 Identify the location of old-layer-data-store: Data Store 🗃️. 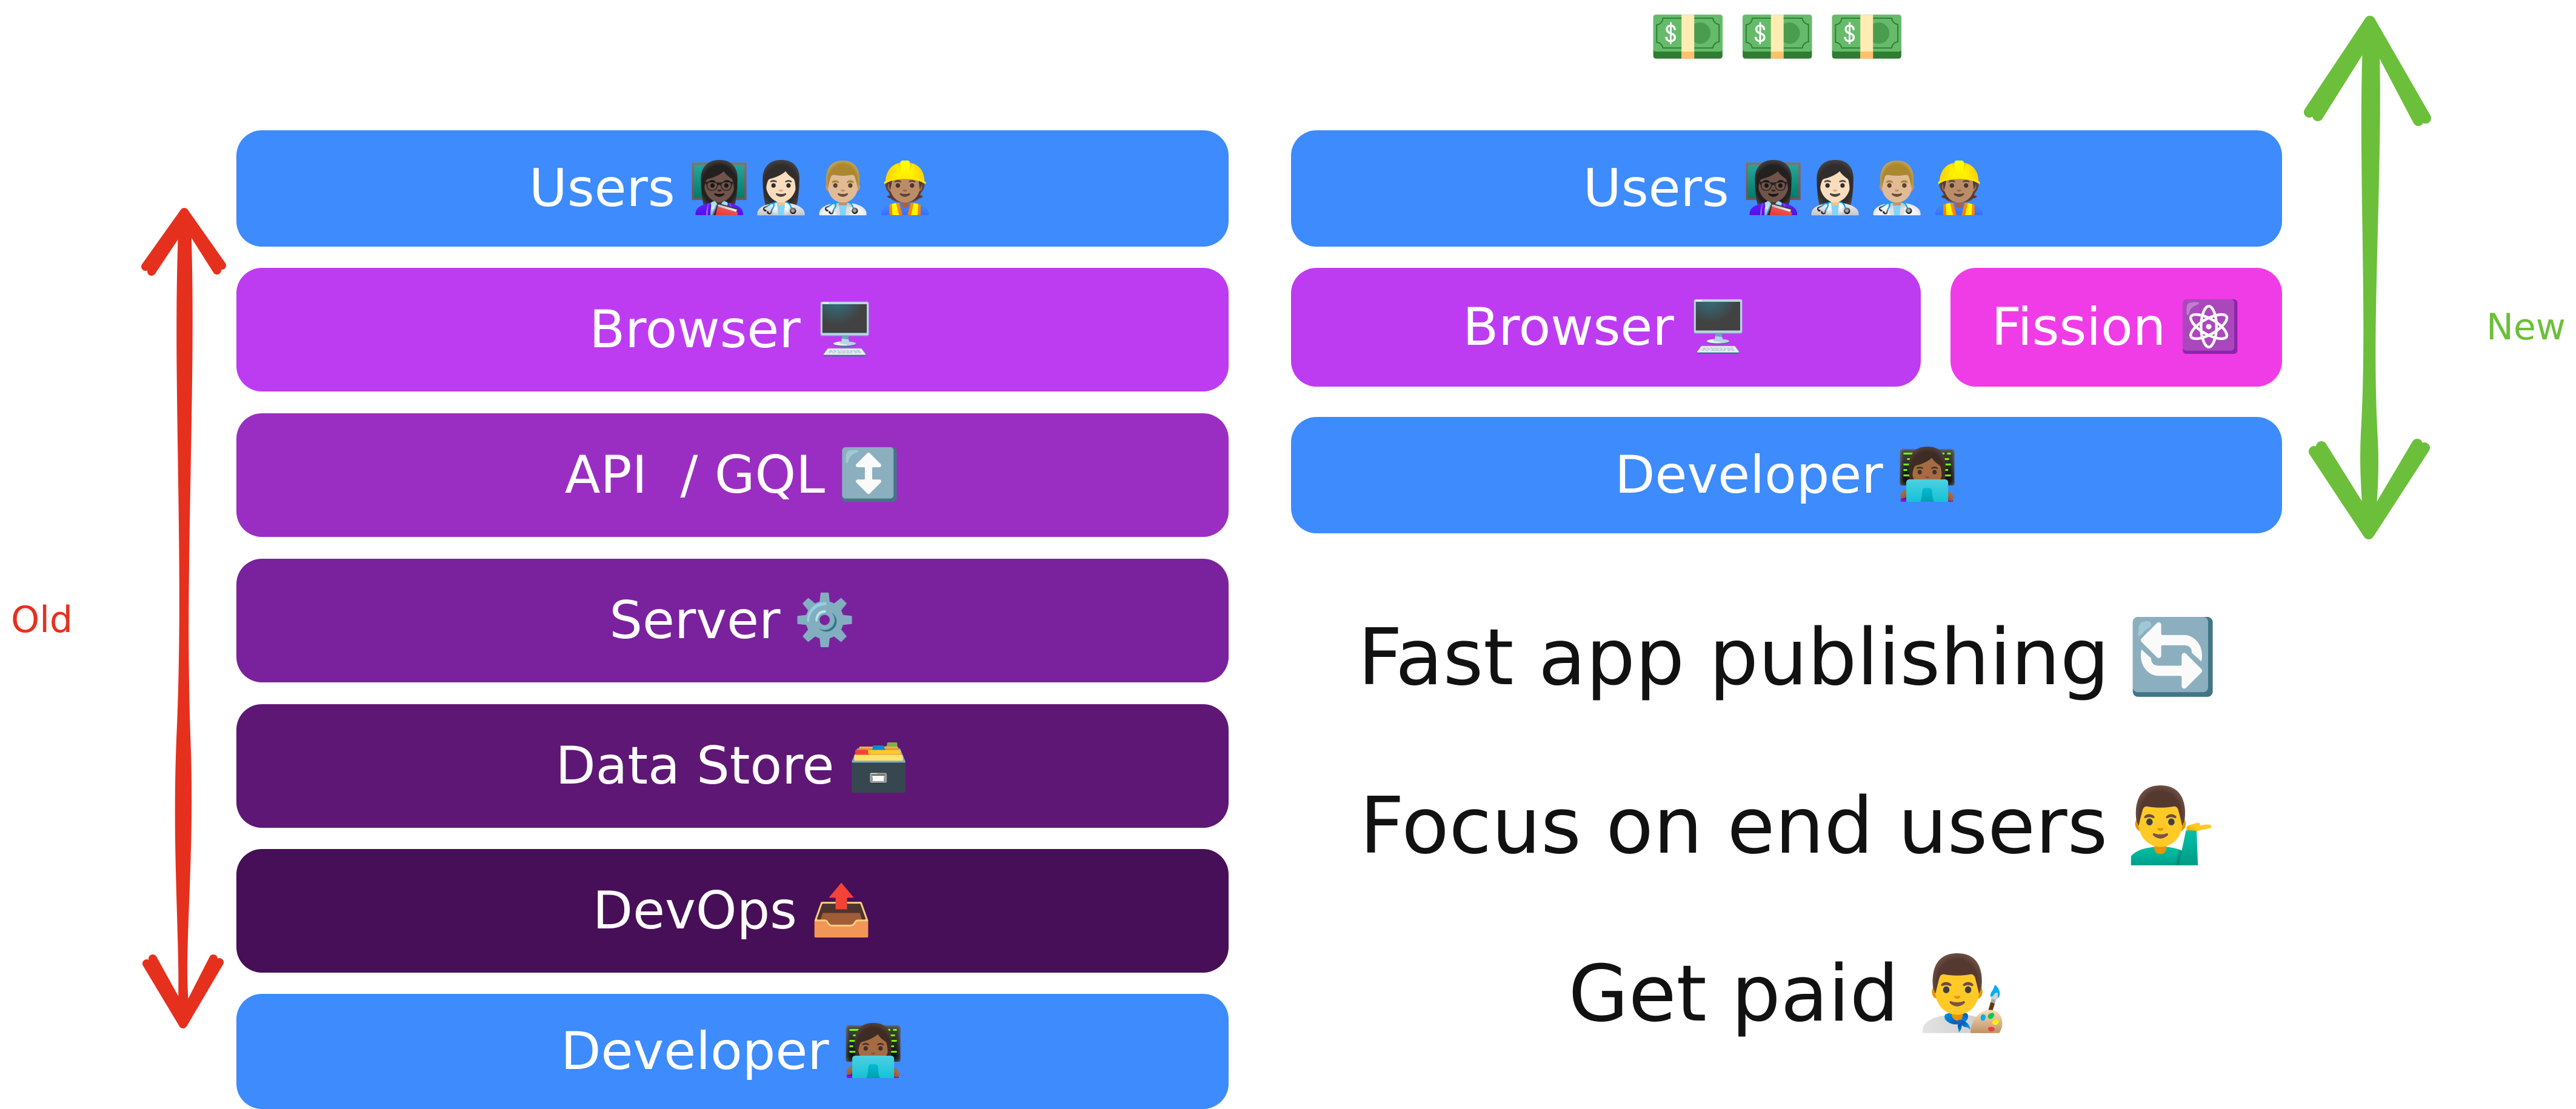
(732, 766).